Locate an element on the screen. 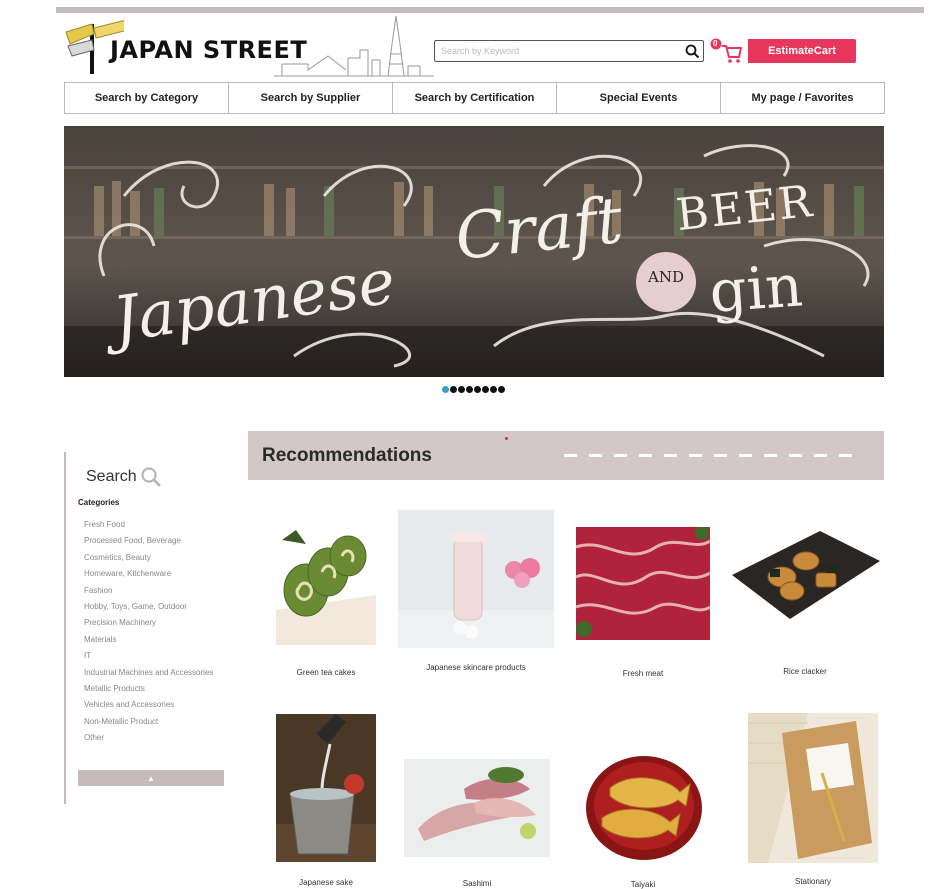  decorative-dot is located at coordinates (506, 438).